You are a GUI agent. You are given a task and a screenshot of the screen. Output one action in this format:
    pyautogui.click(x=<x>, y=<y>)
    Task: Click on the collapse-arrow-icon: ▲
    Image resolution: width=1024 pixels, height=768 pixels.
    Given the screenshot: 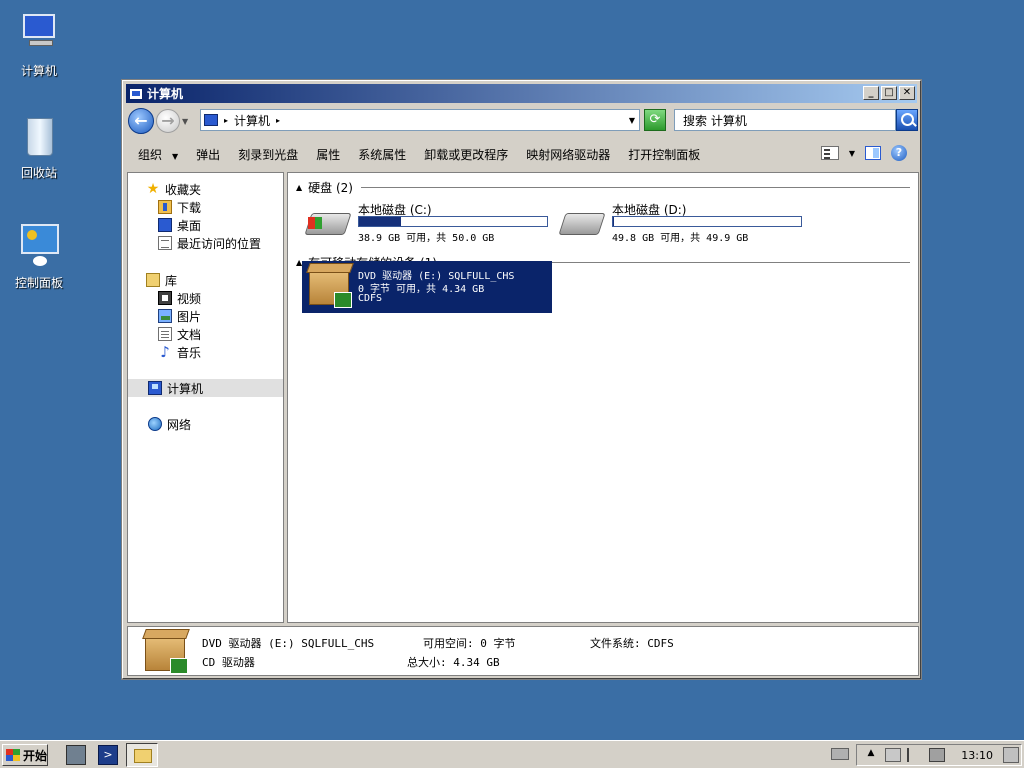 What is the action you would take?
    pyautogui.click(x=299, y=187)
    